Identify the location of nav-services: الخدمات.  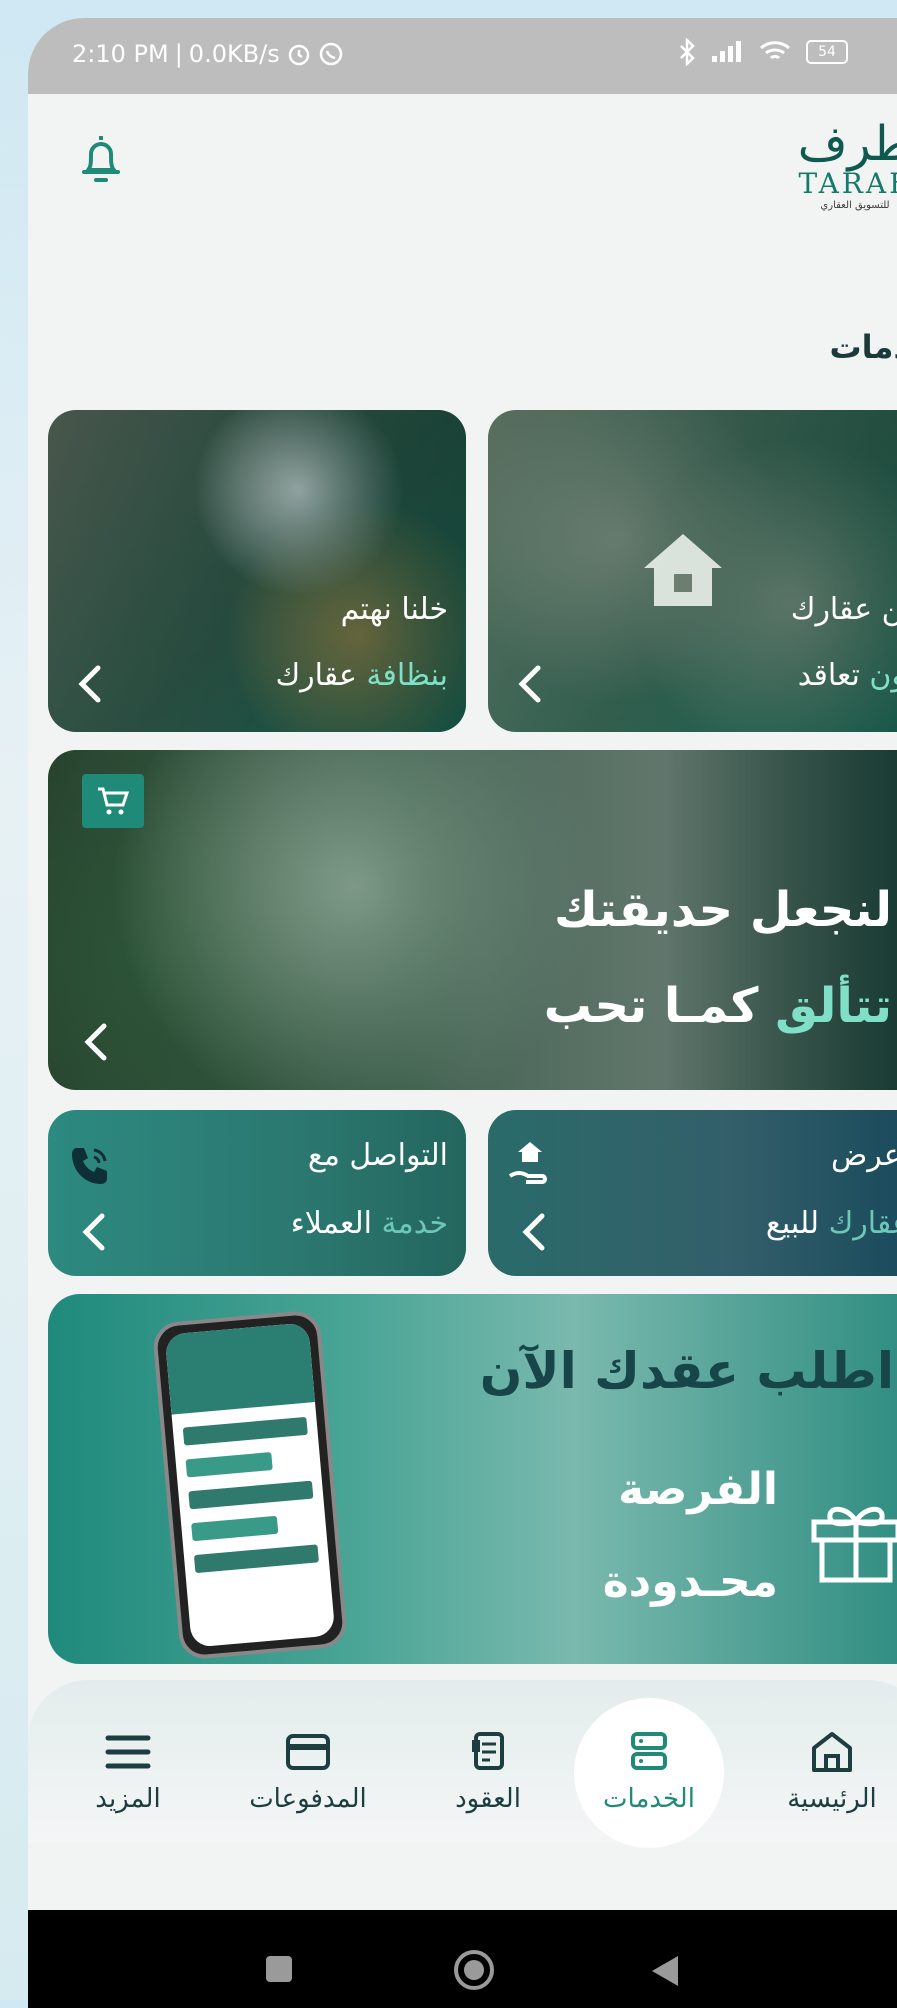
(649, 1770).